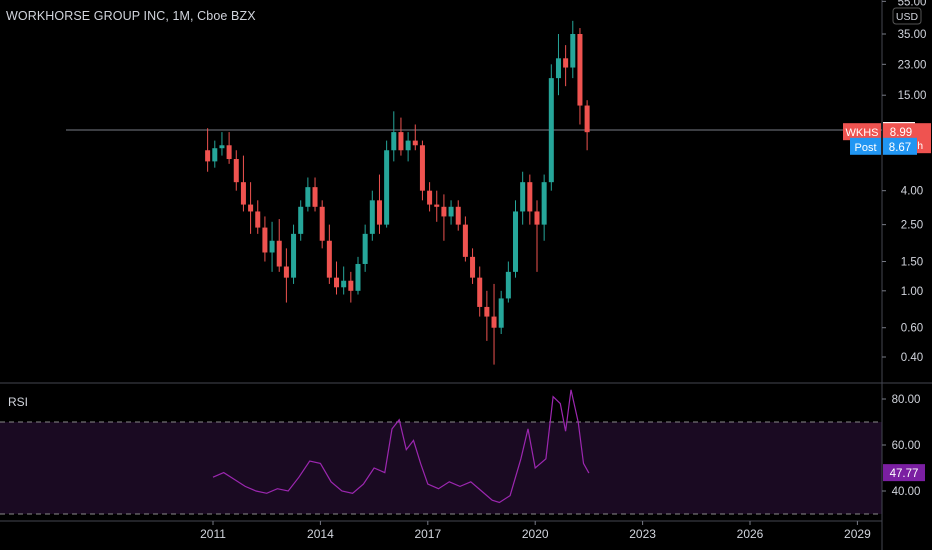  What do you see at coordinates (912, 263) in the screenshot?
I see `price-tick-label: 1.50` at bounding box center [912, 263].